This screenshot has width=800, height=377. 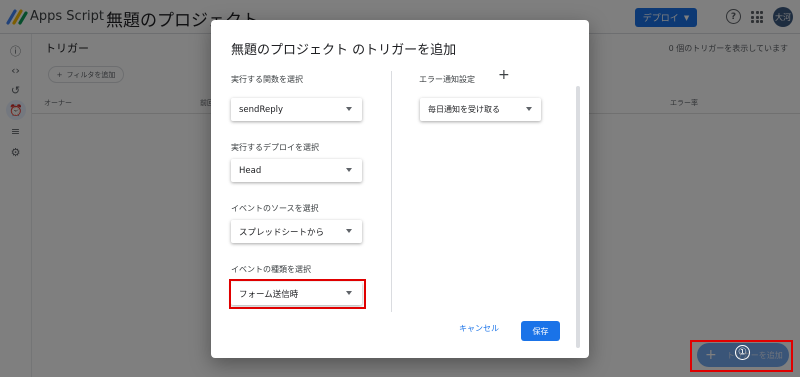 I want to click on dialog-scrollbar, so click(x=578, y=217).